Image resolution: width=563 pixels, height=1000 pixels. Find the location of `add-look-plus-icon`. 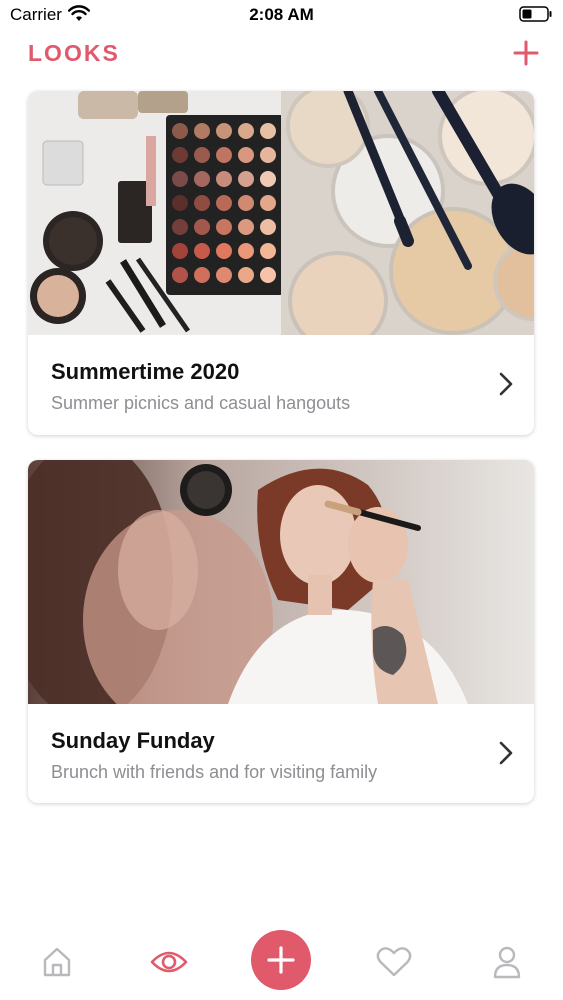

add-look-plus-icon is located at coordinates (526, 53).